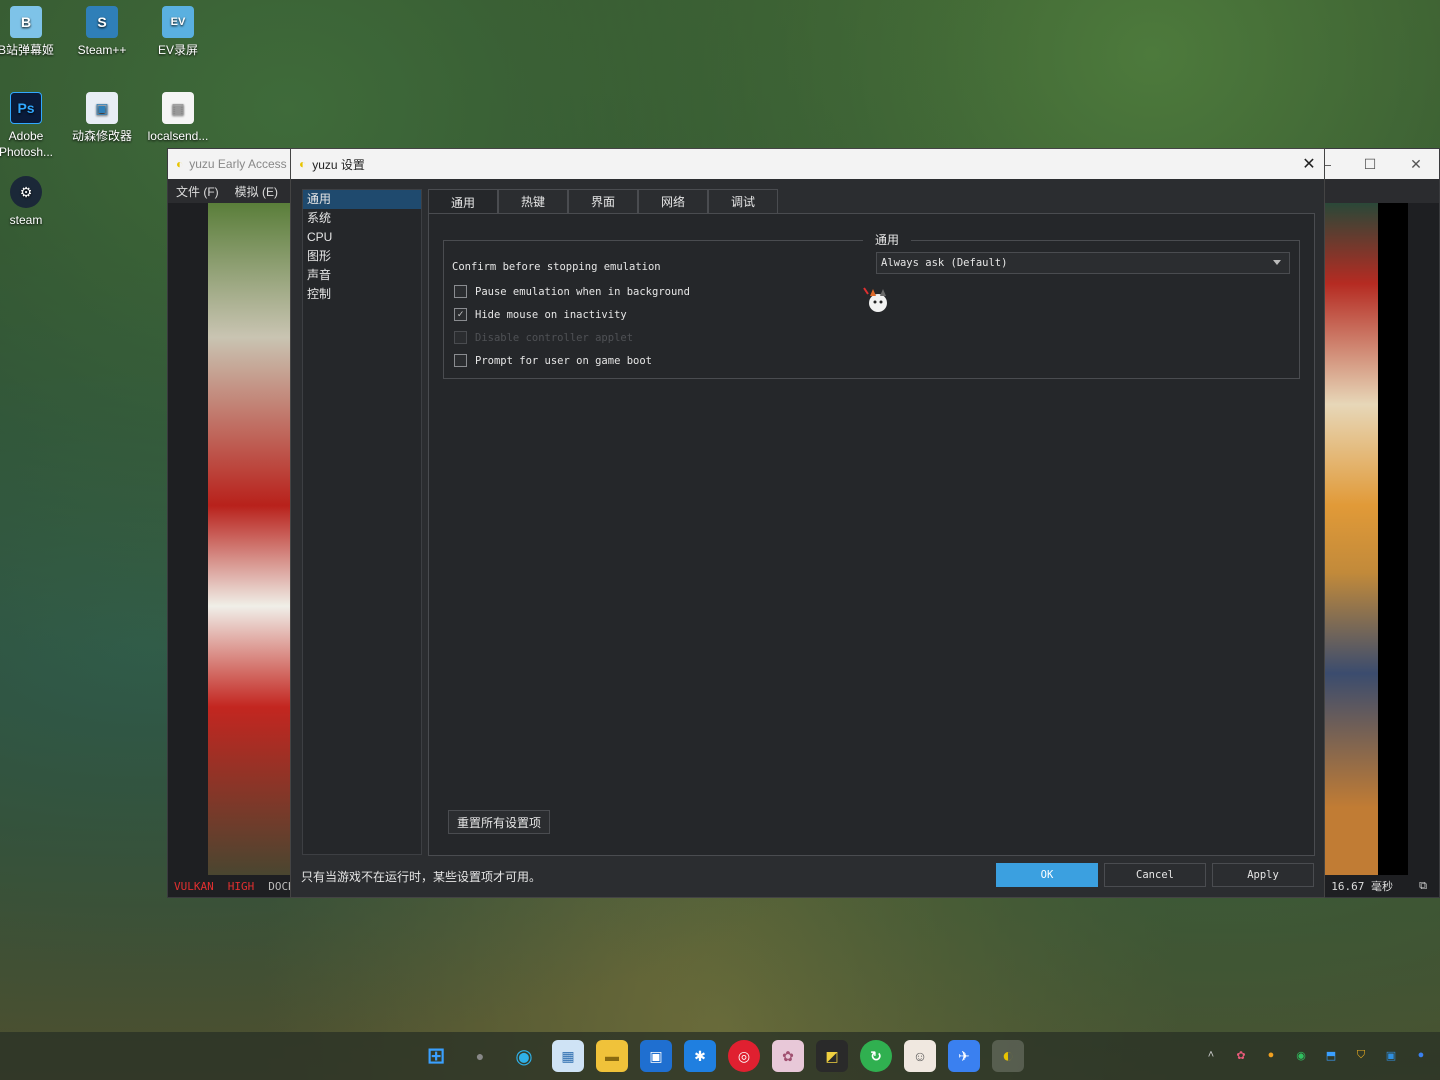 The width and height of the screenshot is (1440, 1080). What do you see at coordinates (421, 877) in the screenshot?
I see `footer-note: 只有当游戏不在运行时，某些设置项才可用。` at bounding box center [421, 877].